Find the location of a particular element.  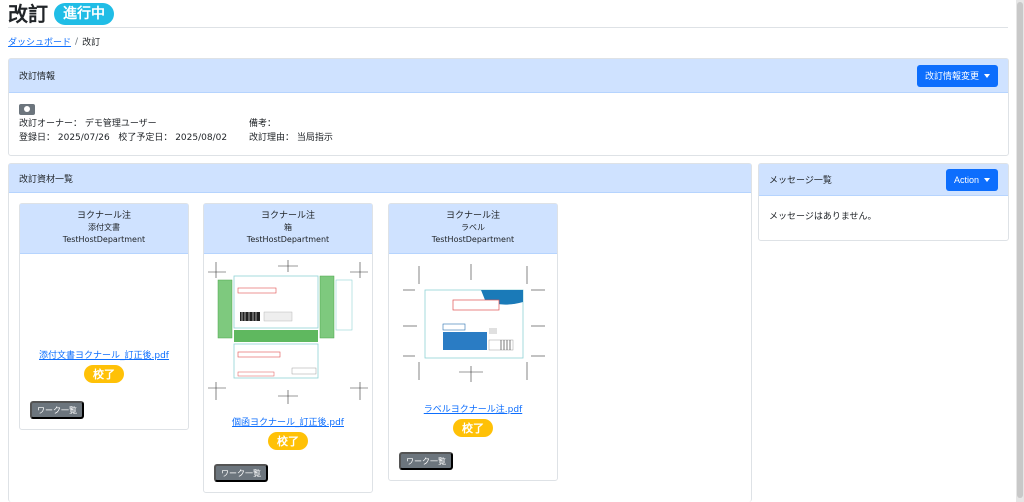

material-type: 箱 is located at coordinates (288, 227).